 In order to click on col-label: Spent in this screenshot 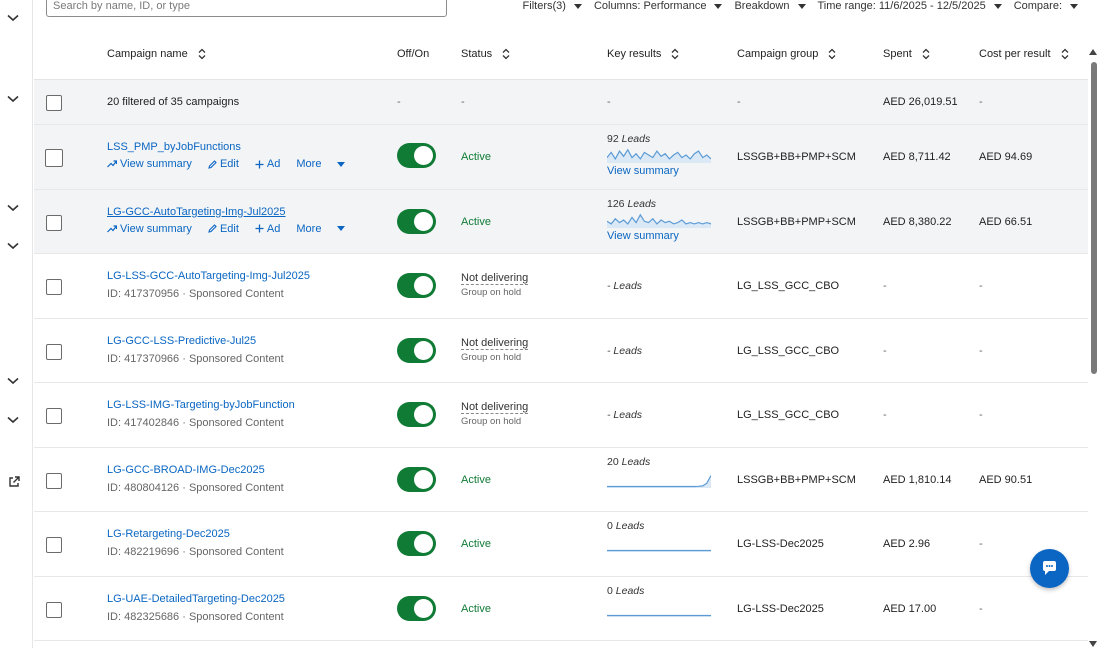, I will do `click(897, 54)`.